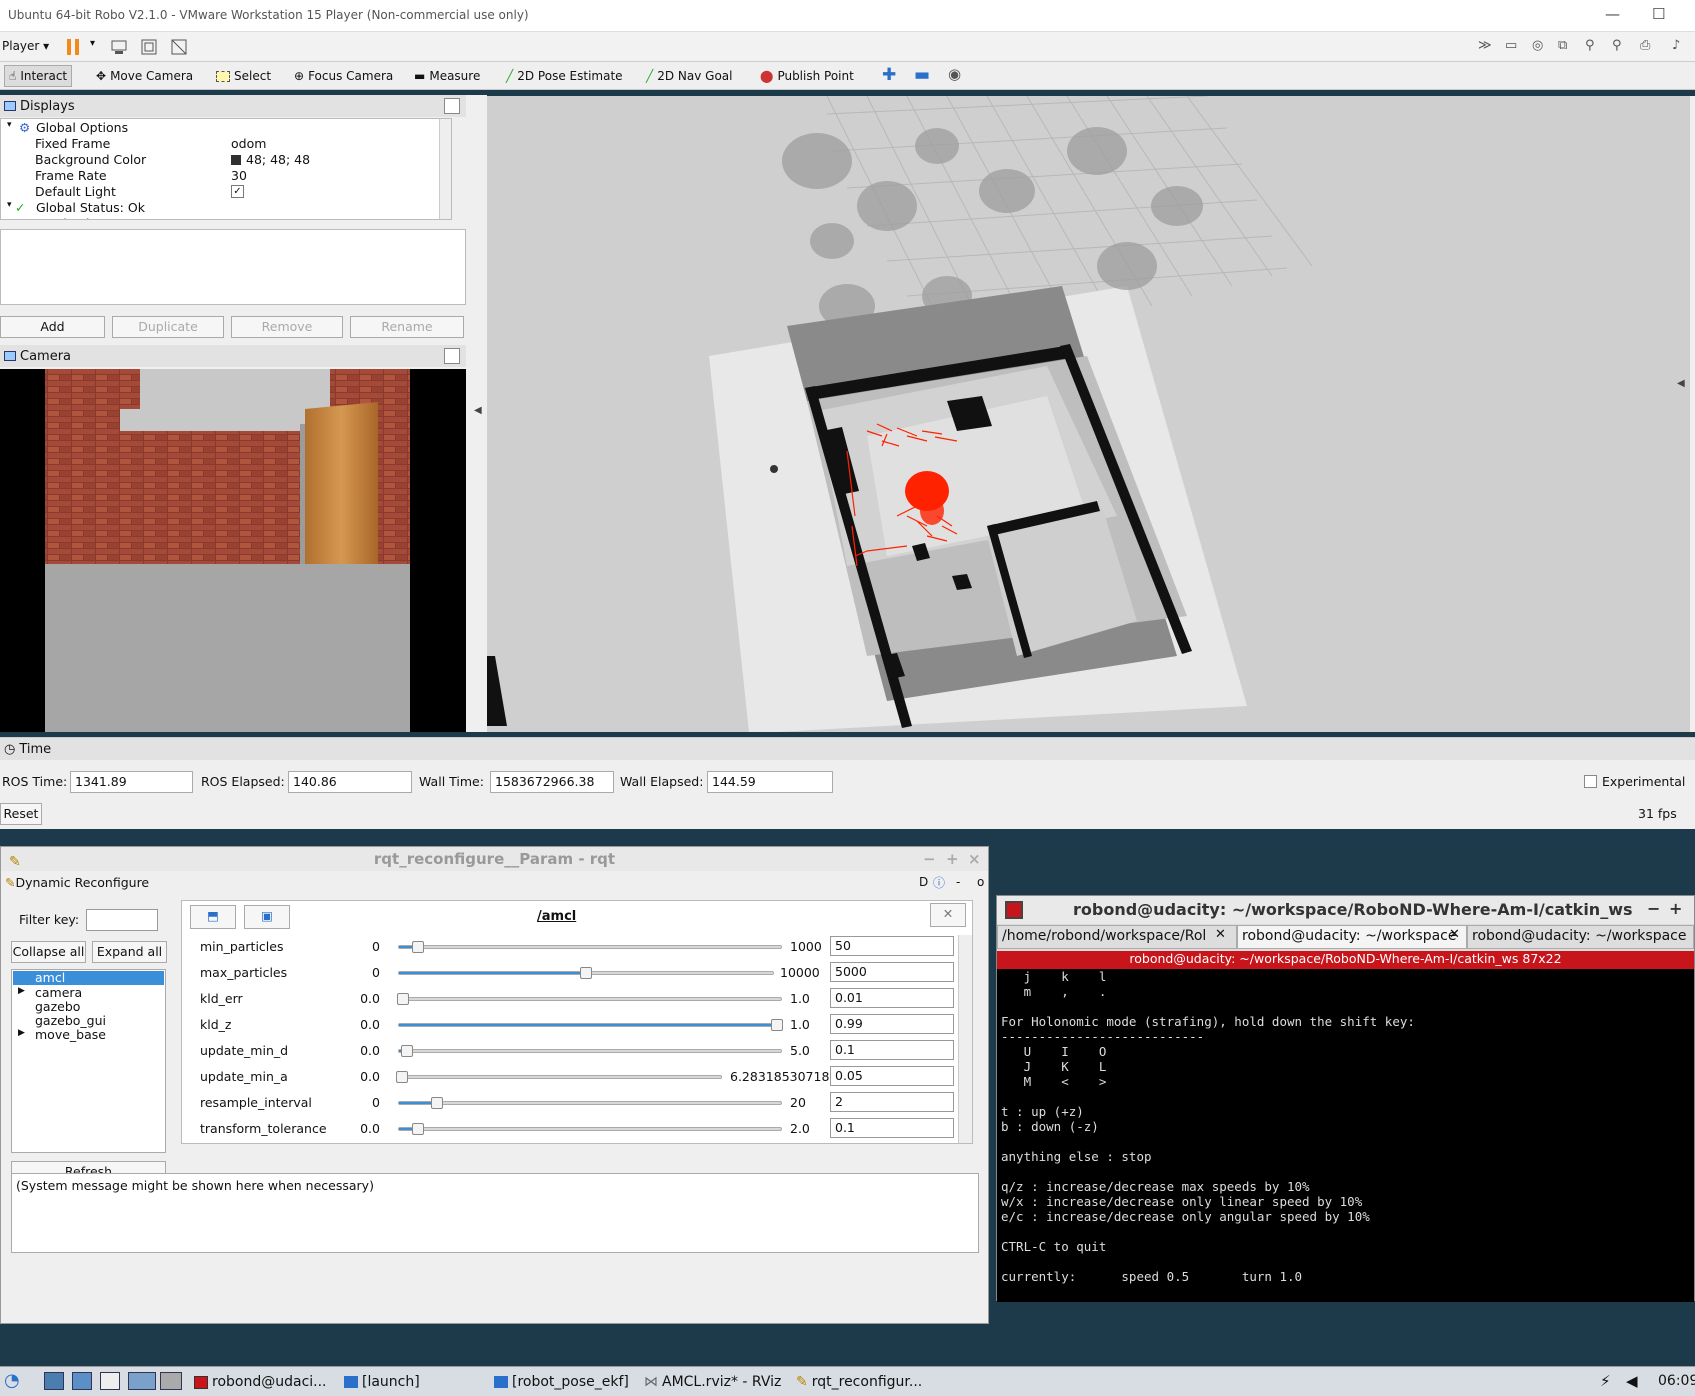  I want to click on tree-row: Fixed Frame odom, so click(226, 144).